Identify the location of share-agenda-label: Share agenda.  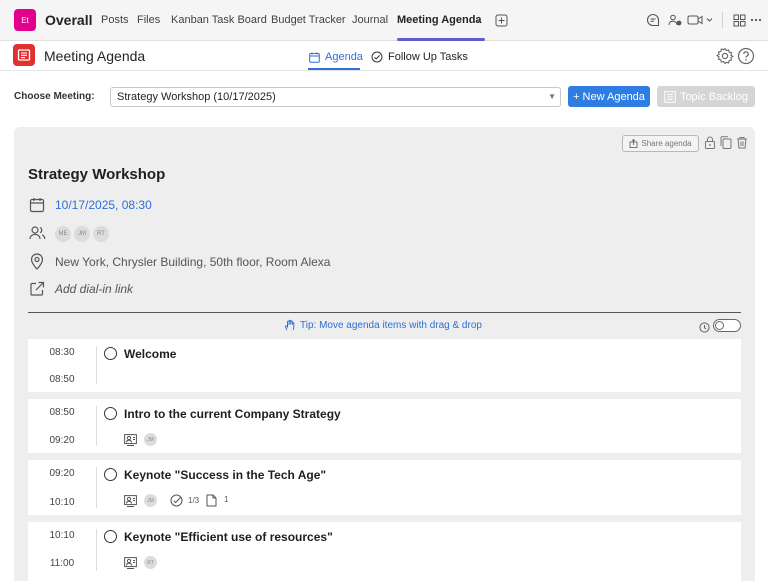
(666, 143).